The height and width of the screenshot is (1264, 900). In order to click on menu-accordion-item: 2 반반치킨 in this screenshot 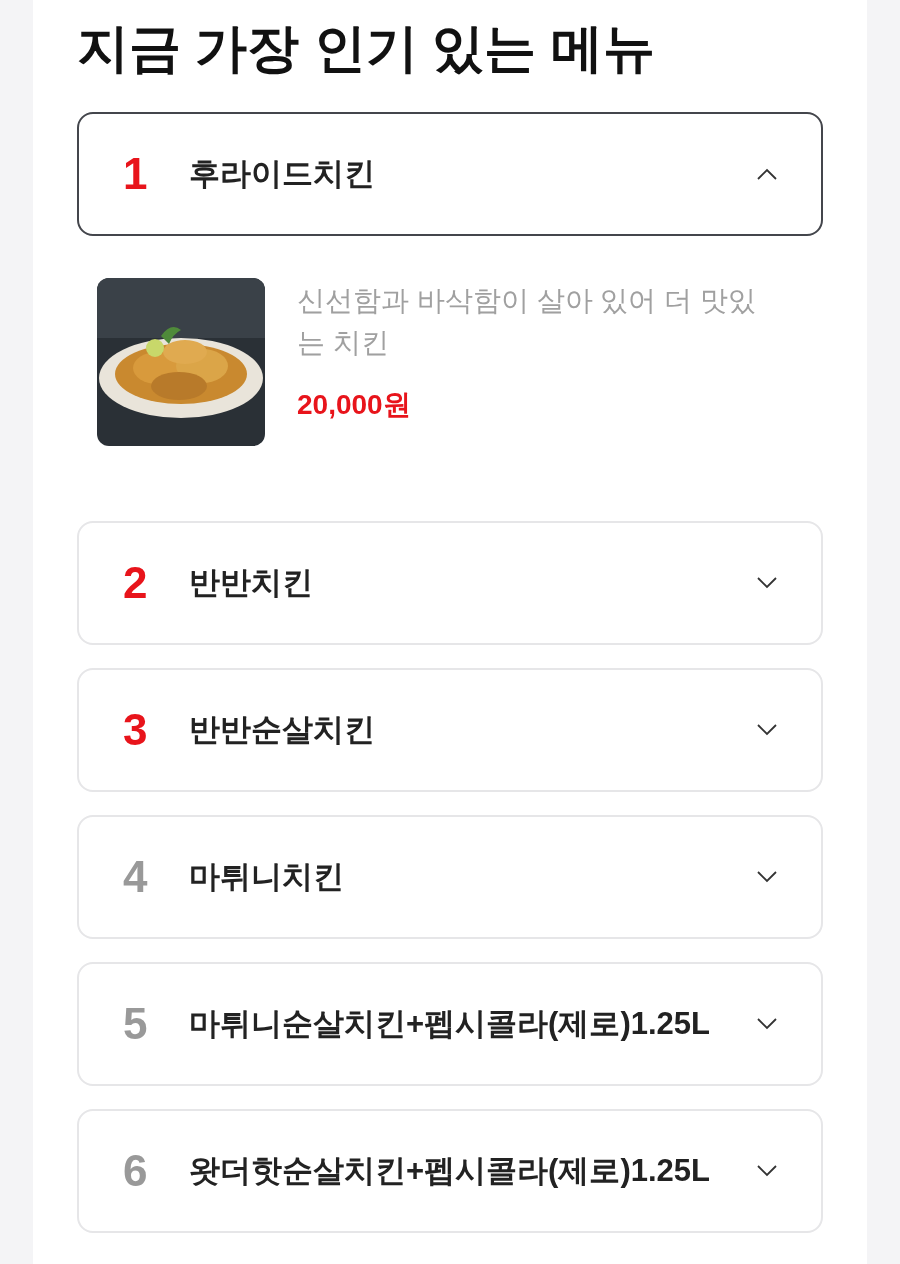, I will do `click(450, 583)`.